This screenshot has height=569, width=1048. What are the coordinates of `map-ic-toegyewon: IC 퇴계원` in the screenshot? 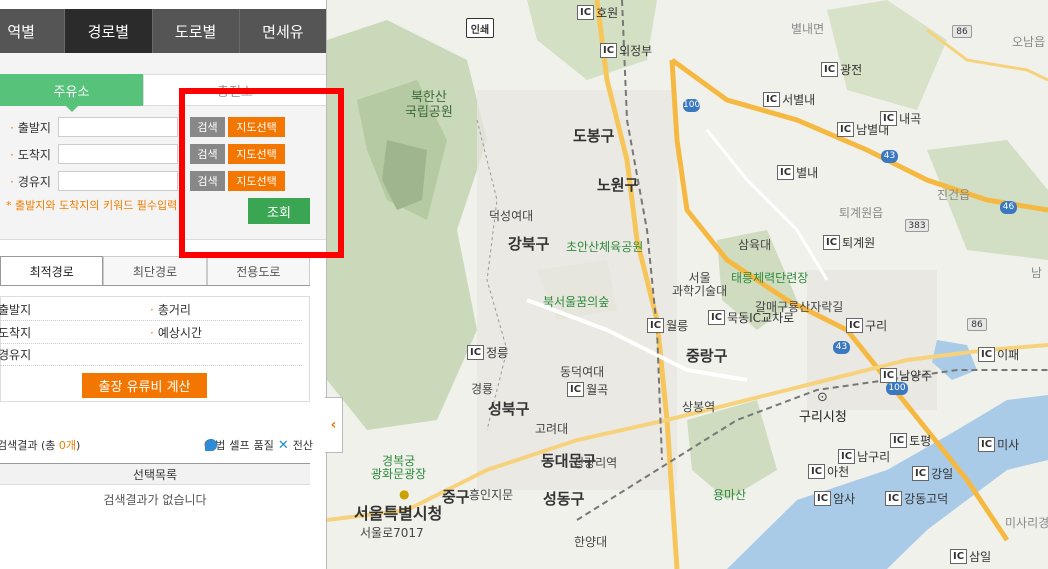 It's located at (849, 242).